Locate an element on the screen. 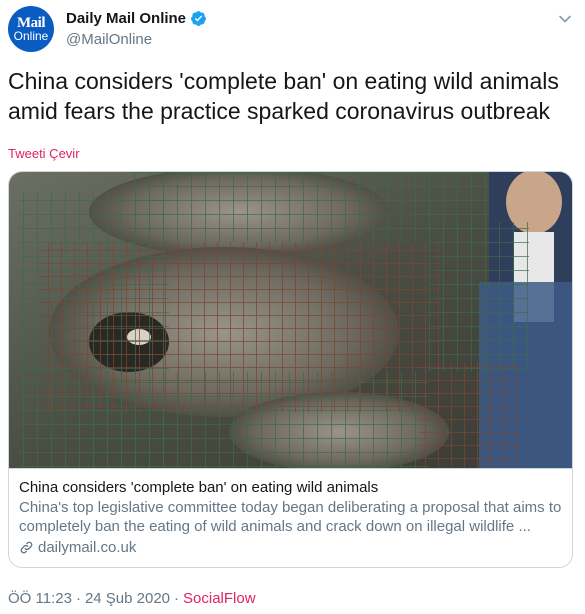 This screenshot has width=585, height=614. verified-badge-icon is located at coordinates (198, 18).